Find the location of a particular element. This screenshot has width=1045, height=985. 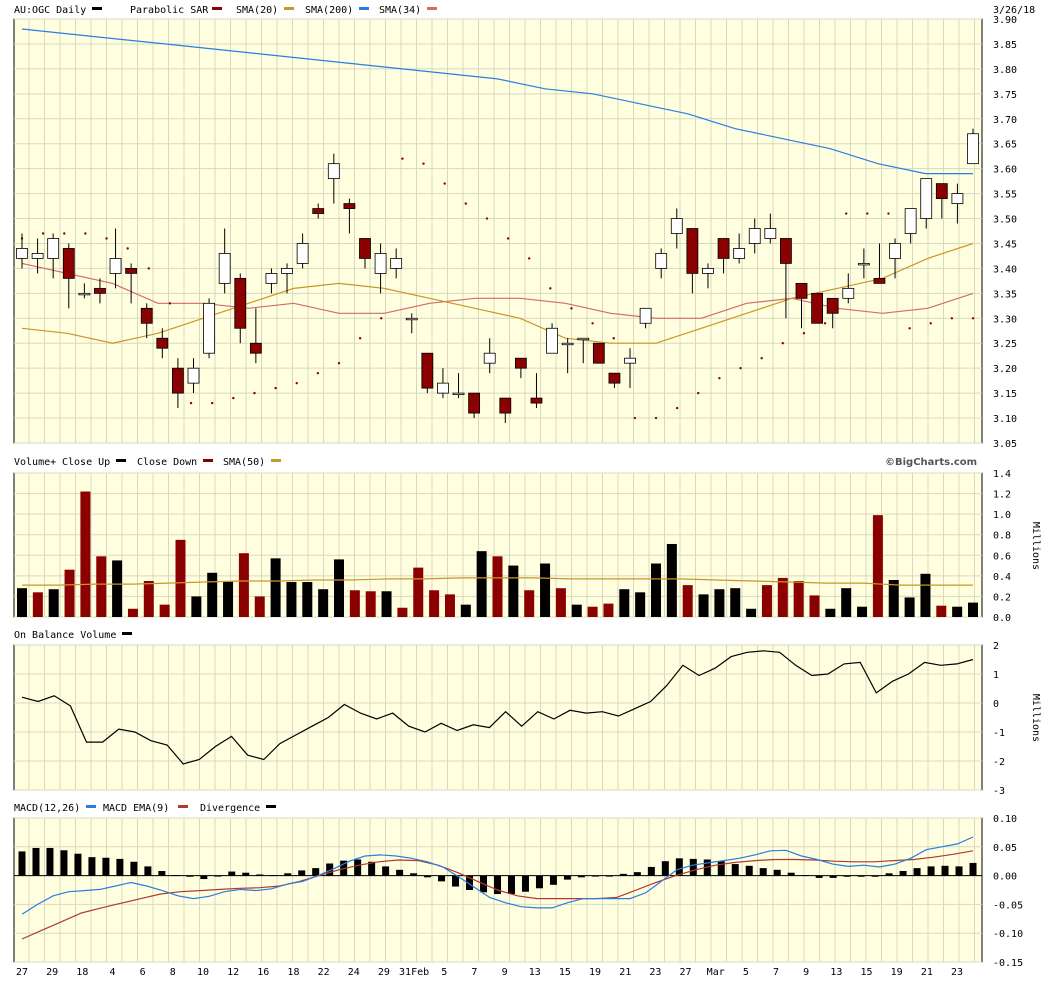

price-axis-tick-label: 3.60 is located at coordinates (1005, 170).